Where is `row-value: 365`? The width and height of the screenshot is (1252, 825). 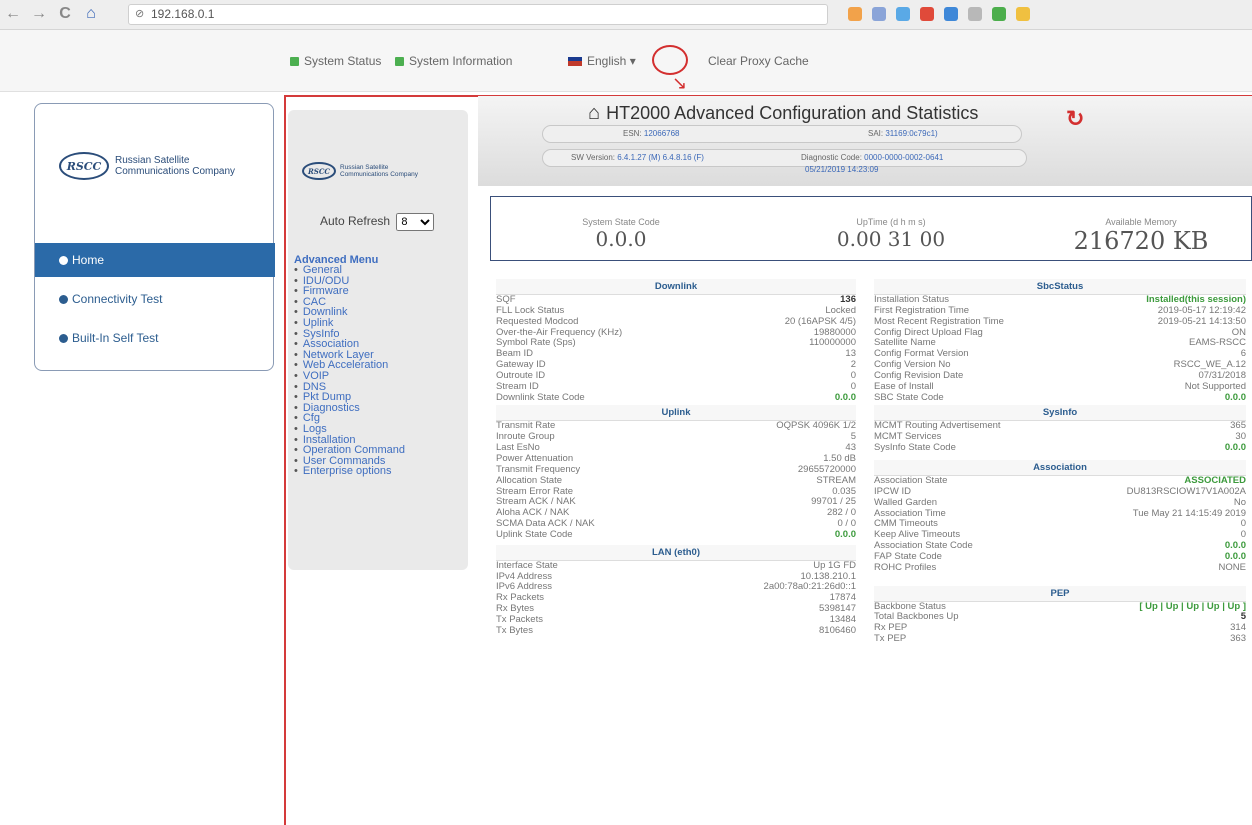
row-value: 365 is located at coordinates (1238, 426).